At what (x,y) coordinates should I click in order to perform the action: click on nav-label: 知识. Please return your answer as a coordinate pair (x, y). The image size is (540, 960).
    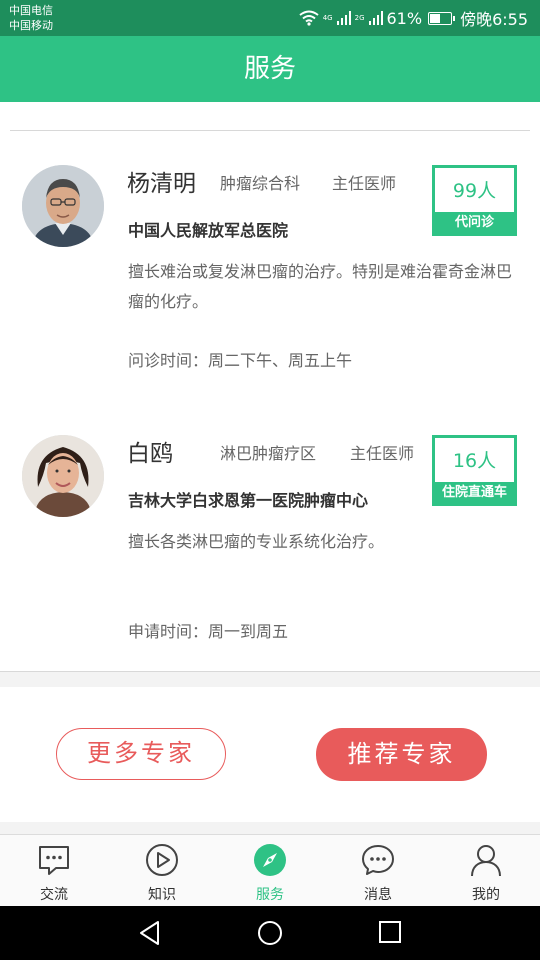
    Looking at the image, I should click on (162, 895).